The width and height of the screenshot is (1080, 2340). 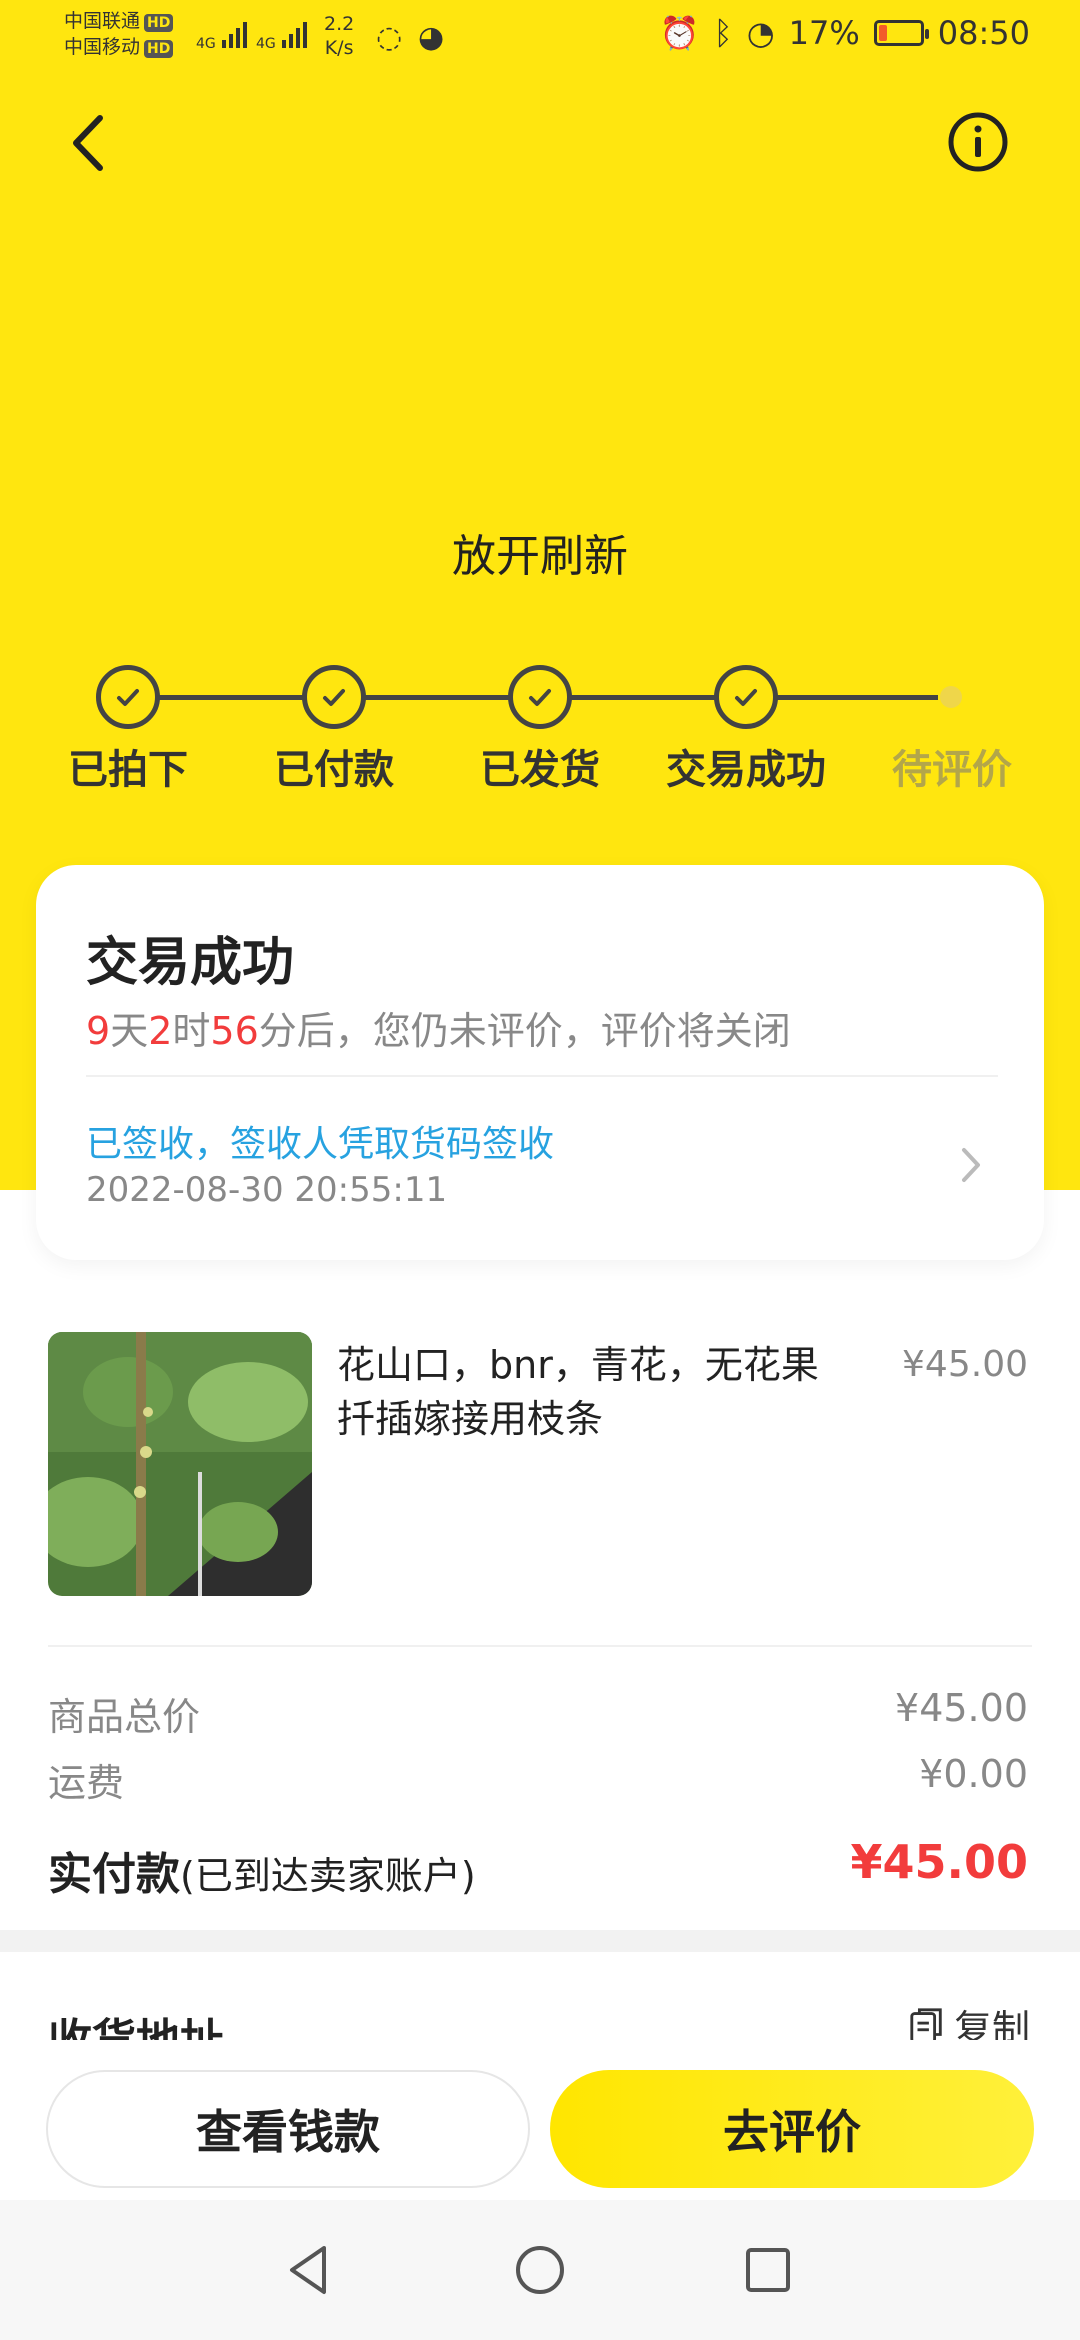 I want to click on nav-back-icon, so click(x=310, y=2270).